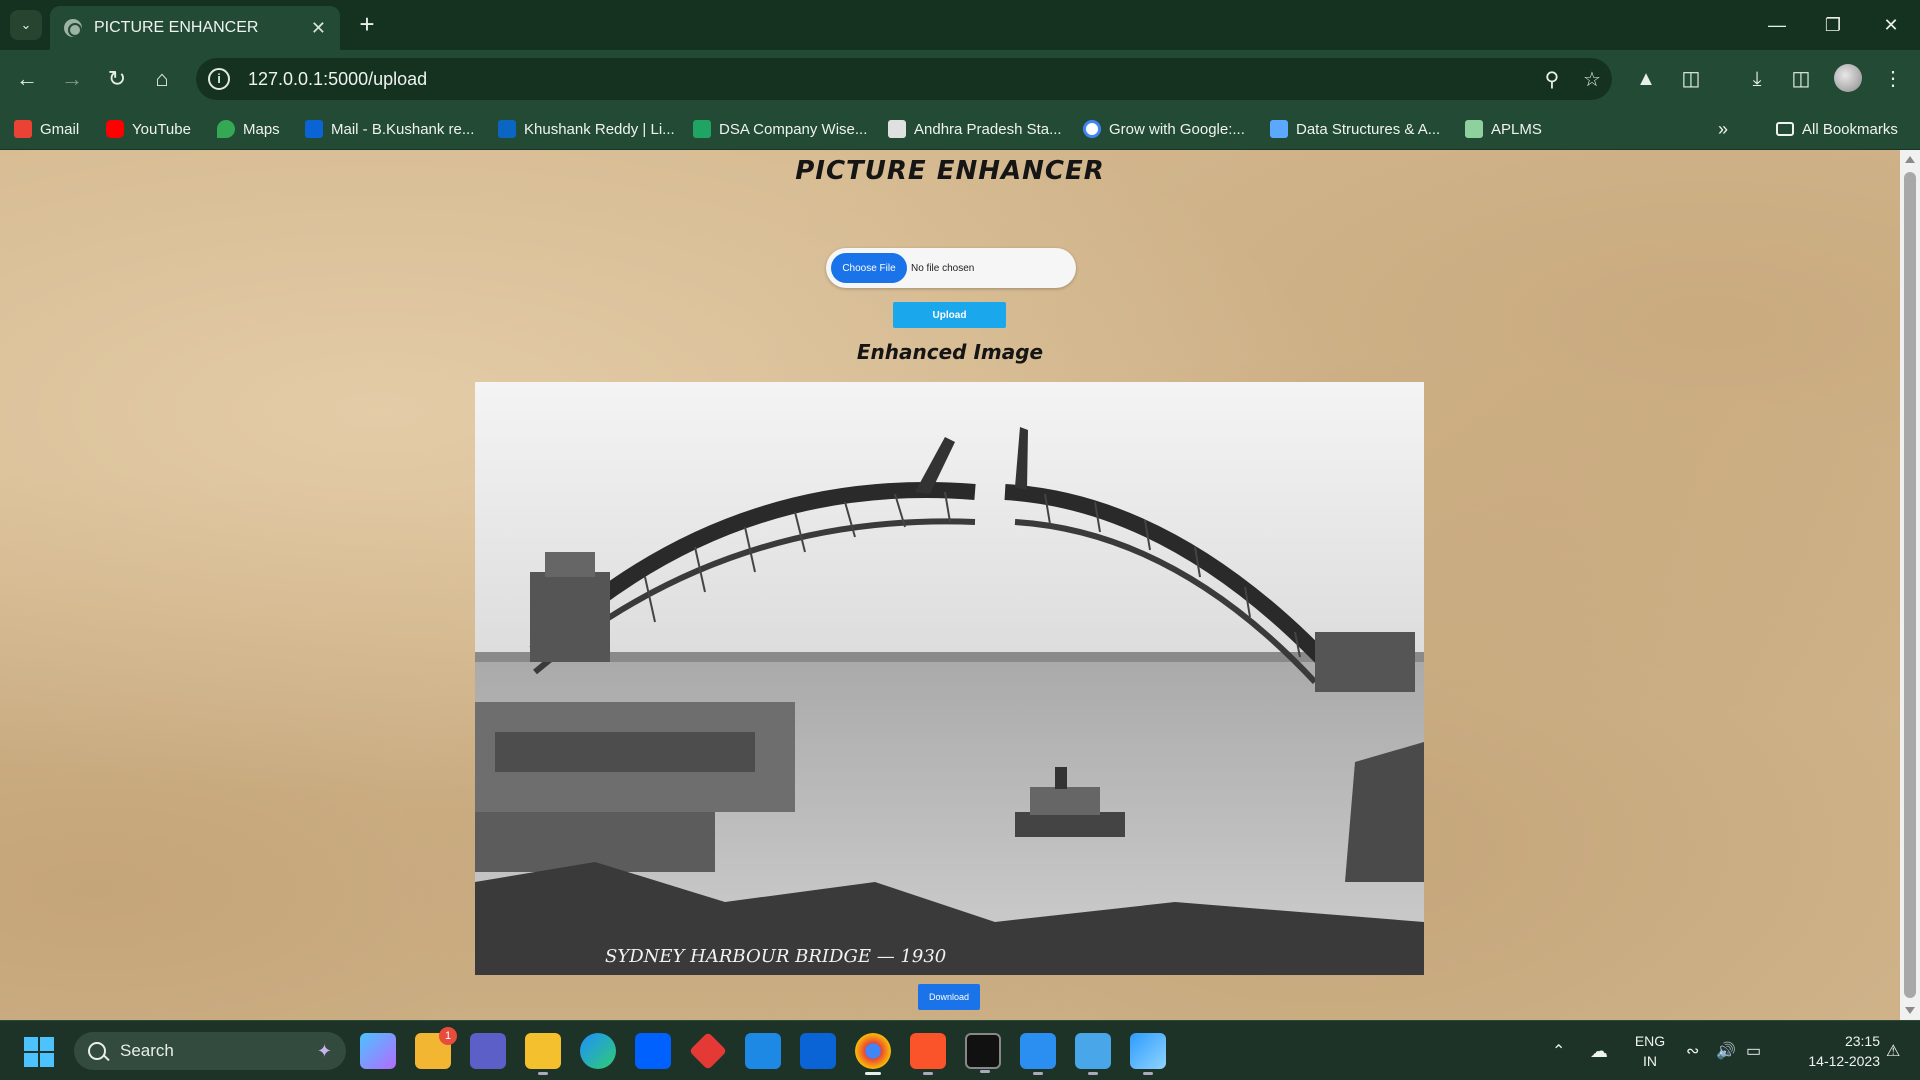 Image resolution: width=1920 pixels, height=1080 pixels. Describe the element at coordinates (1757, 79) in the screenshot. I see `downloads-icon: ⤓` at that location.